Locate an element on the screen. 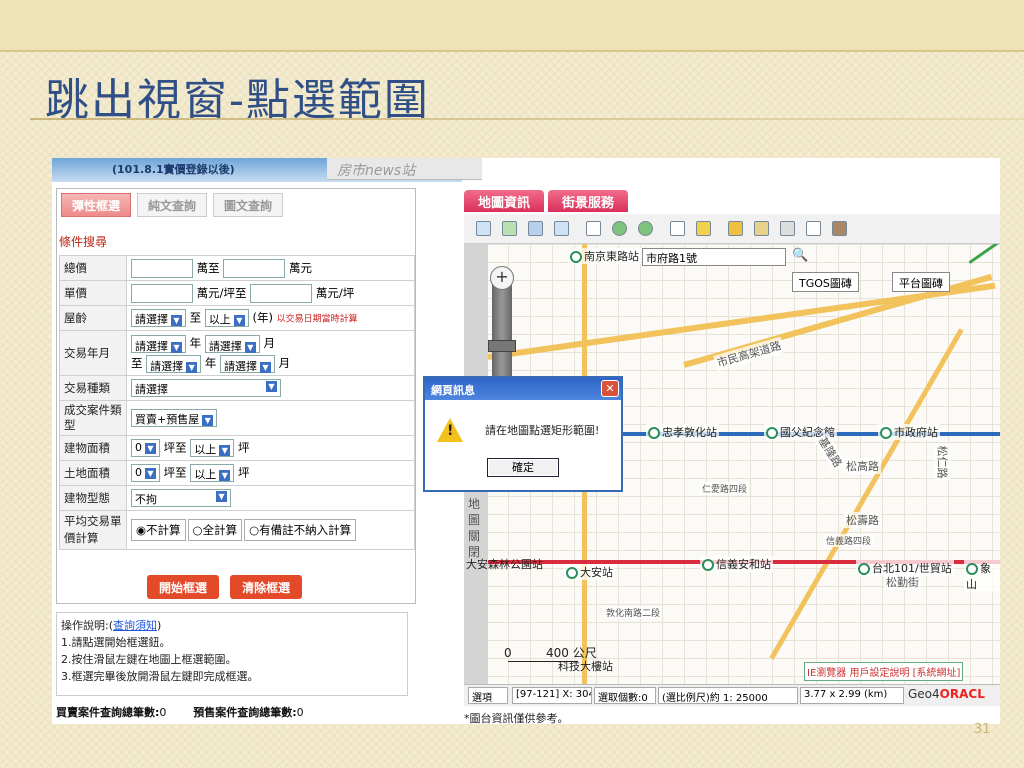 This screenshot has height=768, width=1024. instruction-step: 2.按住滑鼠左鍵在地圖上框選範圍。 is located at coordinates (149, 659).